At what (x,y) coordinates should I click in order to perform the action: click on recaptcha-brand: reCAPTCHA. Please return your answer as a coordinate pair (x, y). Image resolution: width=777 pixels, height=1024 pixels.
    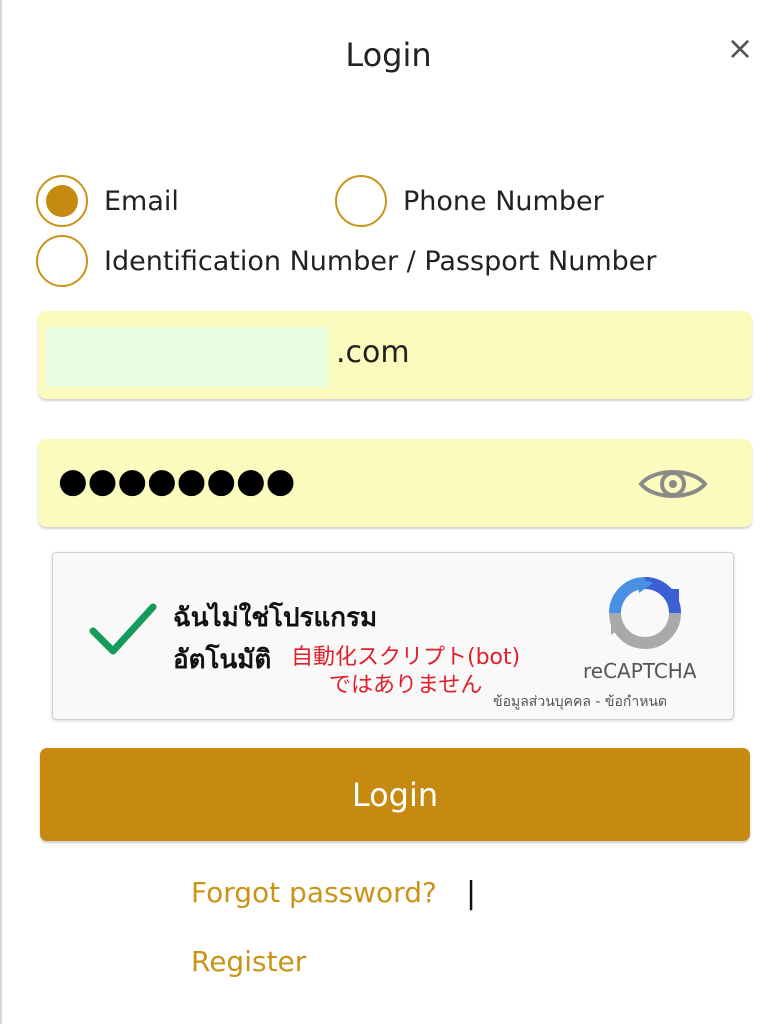
    Looking at the image, I should click on (640, 671).